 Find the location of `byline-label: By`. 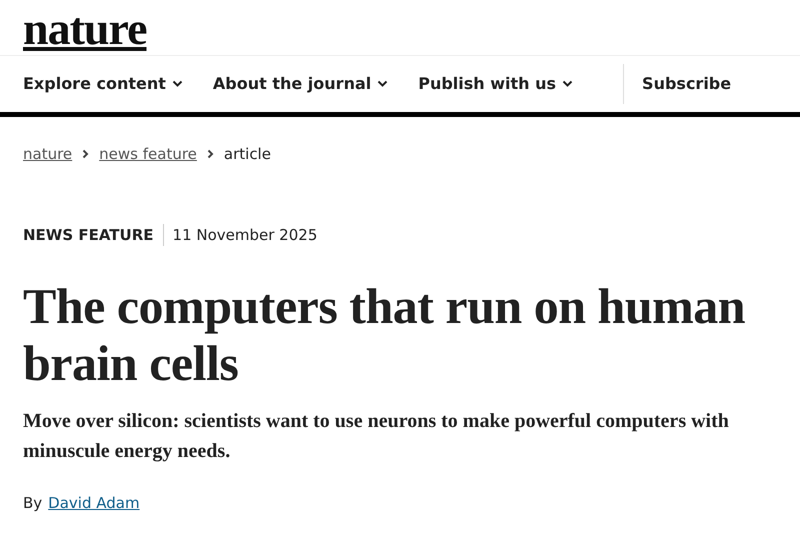

byline-label: By is located at coordinates (32, 503).